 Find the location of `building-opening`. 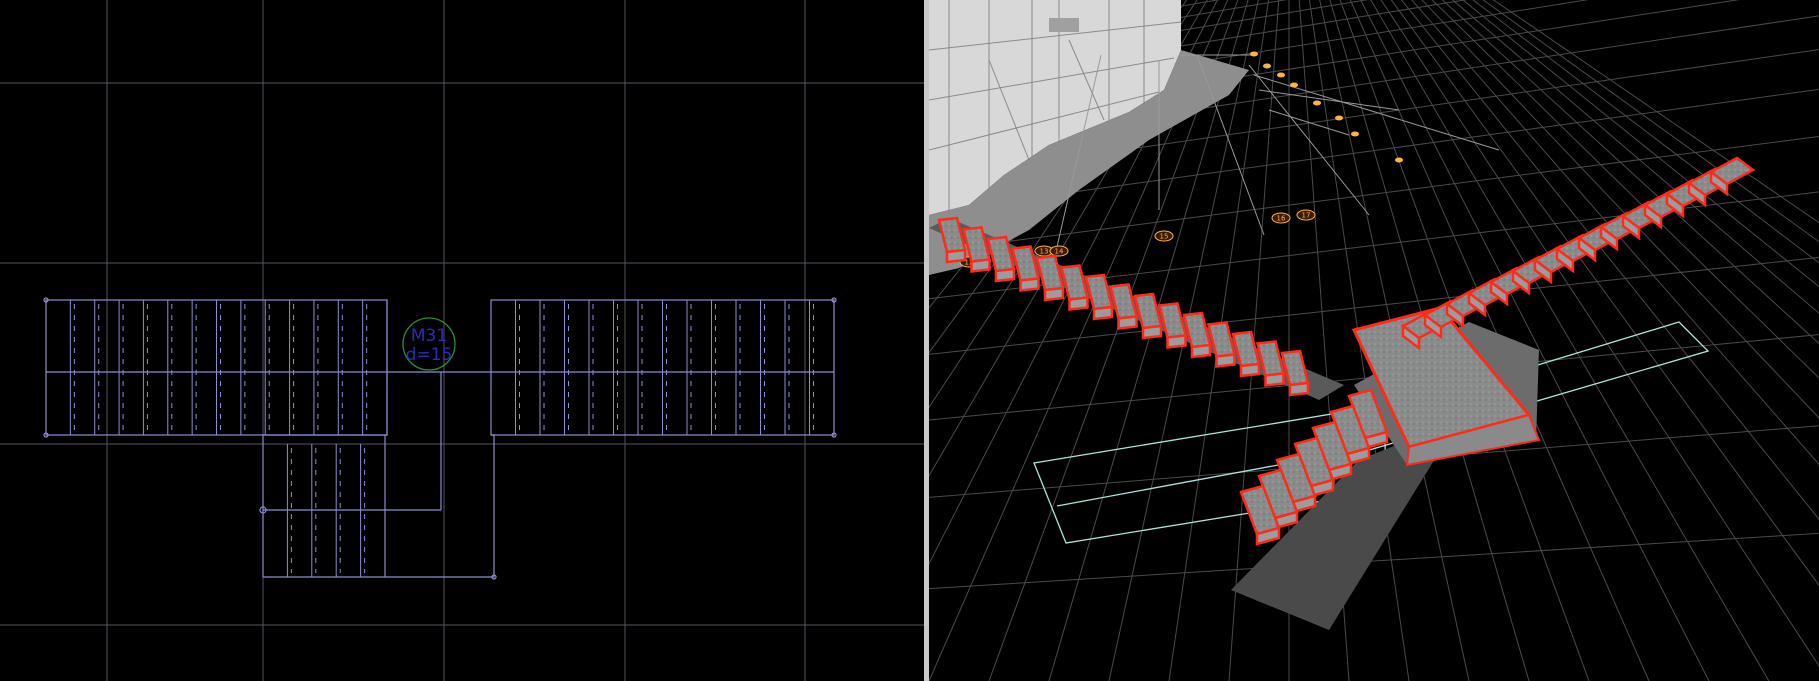

building-opening is located at coordinates (1064, 25).